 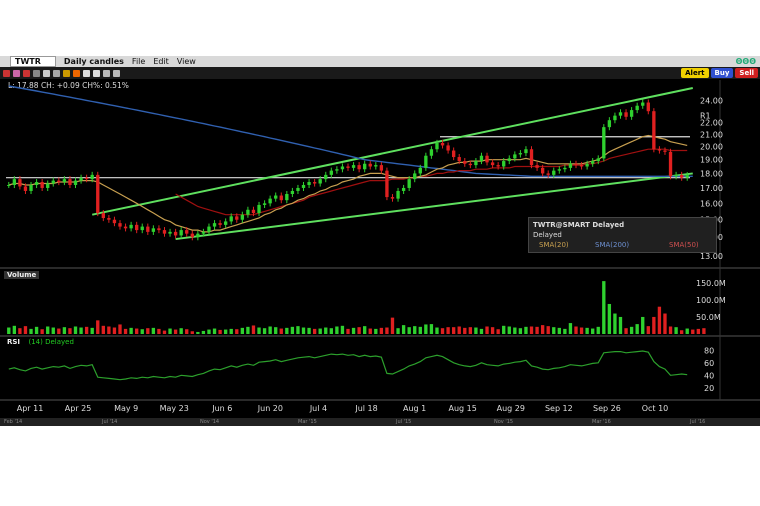 I want to click on volume-panel-label: Volume, so click(x=22, y=275).